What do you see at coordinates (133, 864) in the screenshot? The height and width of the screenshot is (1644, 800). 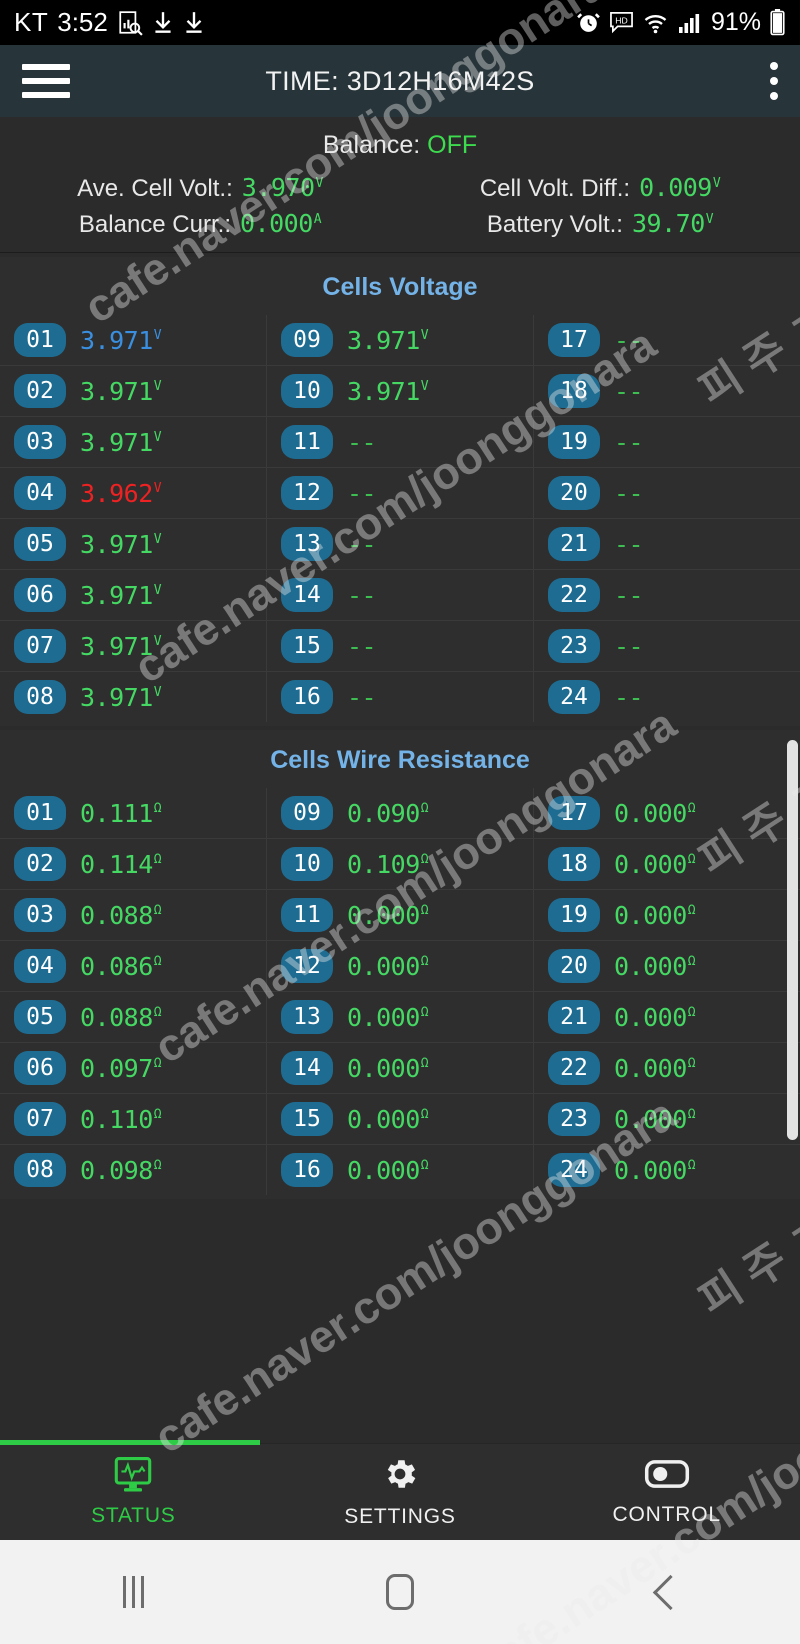 I see `cell-item: 02 0.114Ω` at bounding box center [133, 864].